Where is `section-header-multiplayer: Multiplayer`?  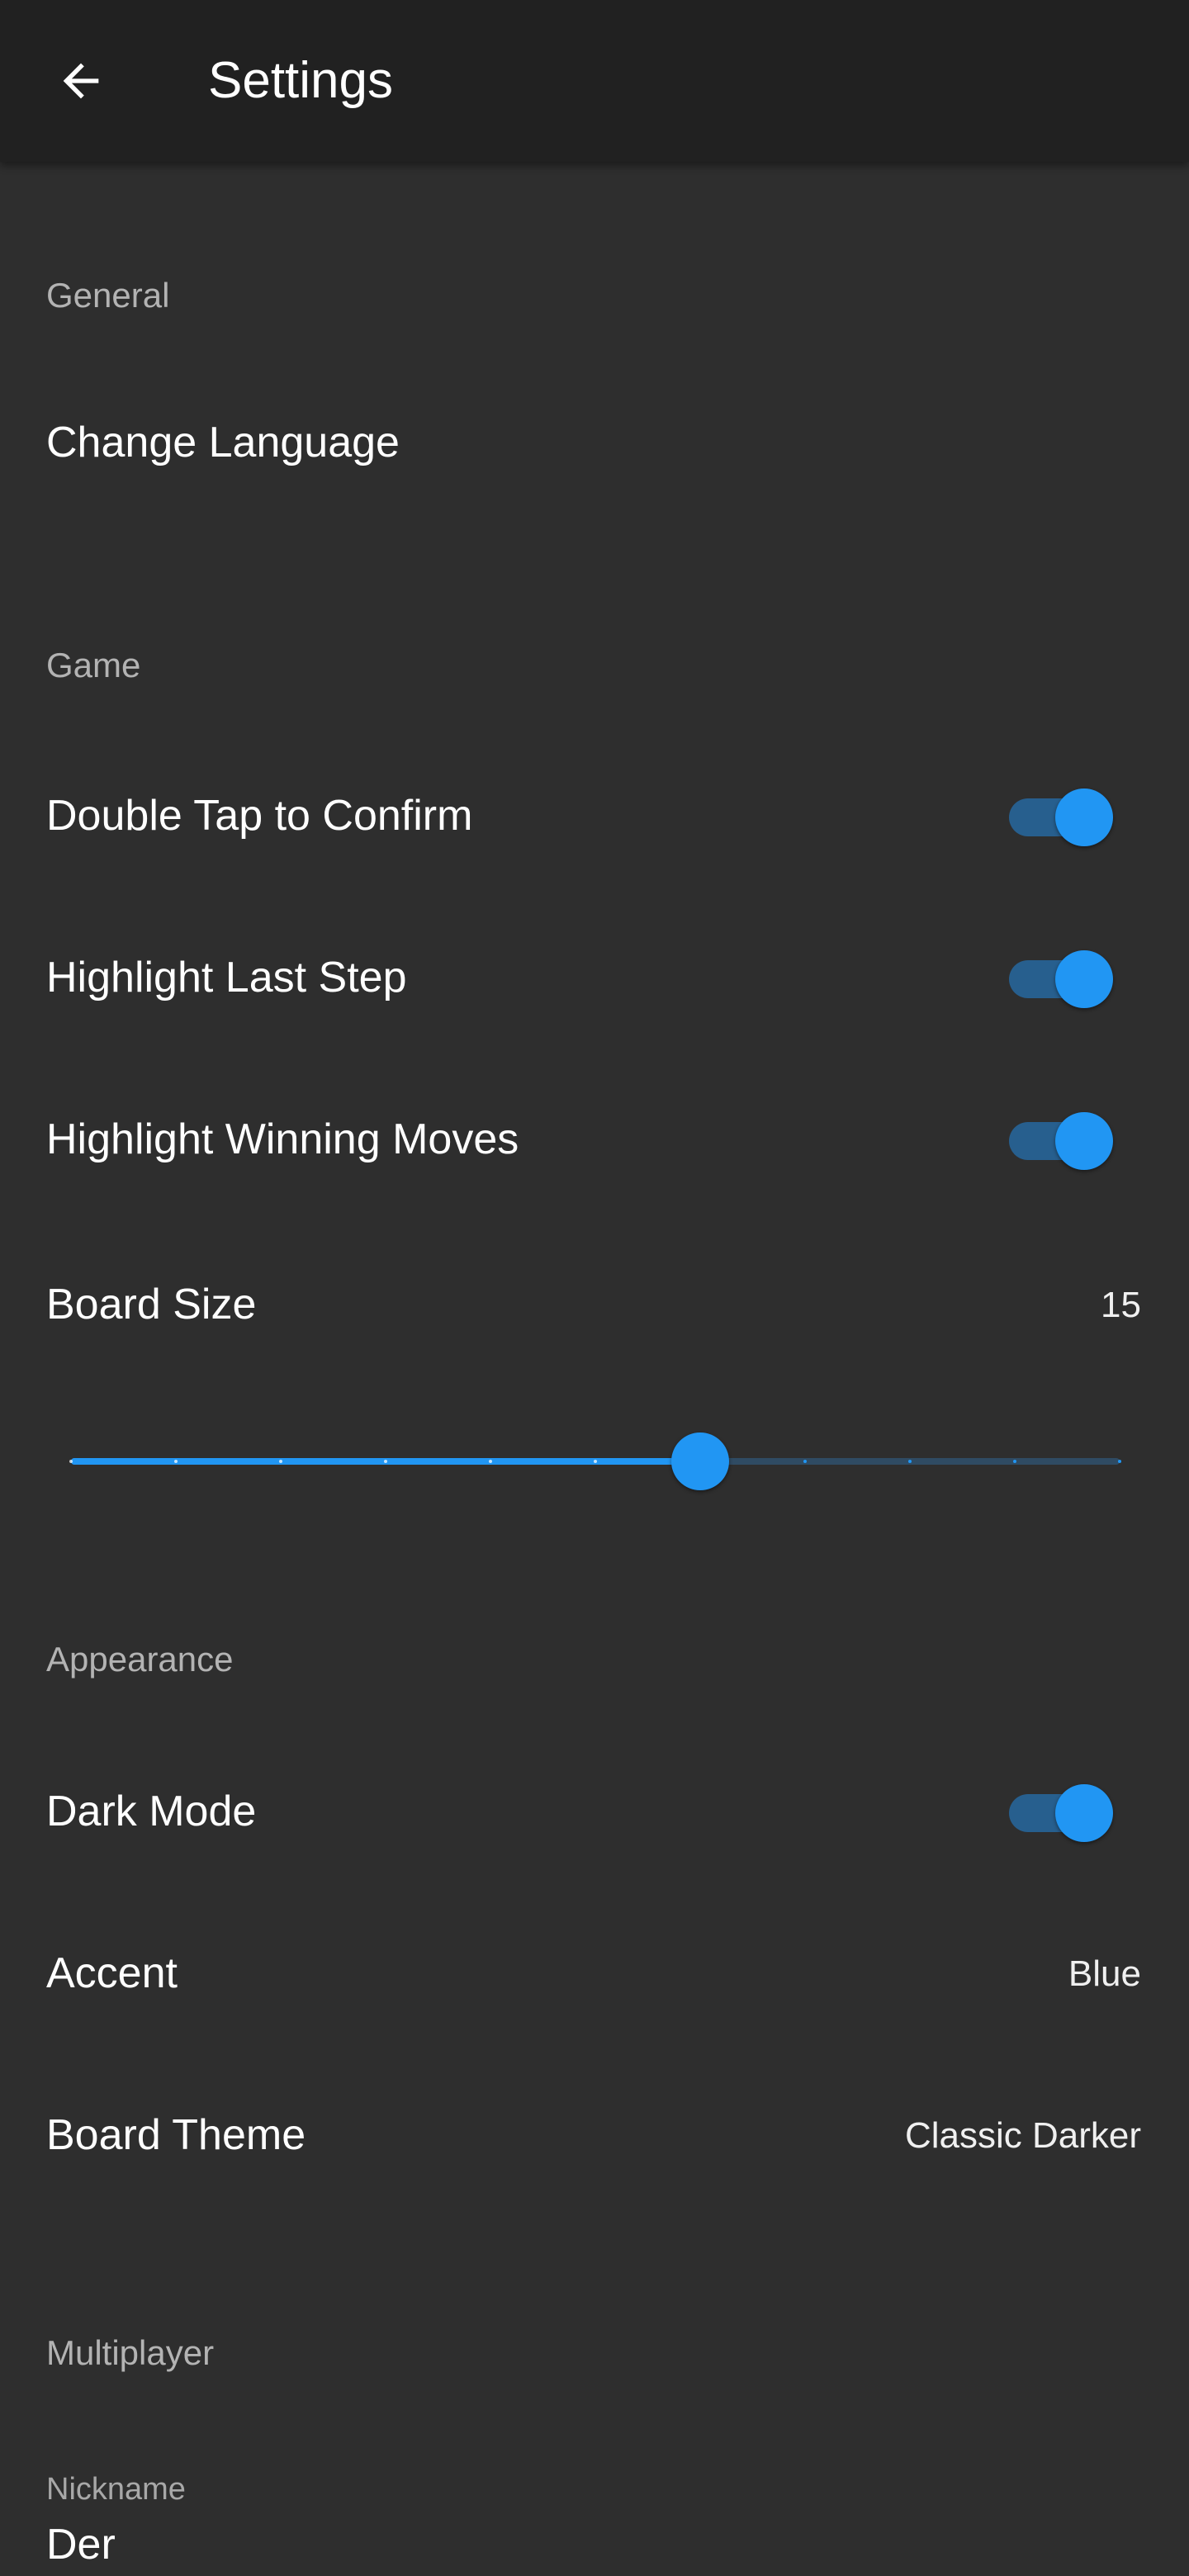 section-header-multiplayer: Multiplayer is located at coordinates (130, 2352).